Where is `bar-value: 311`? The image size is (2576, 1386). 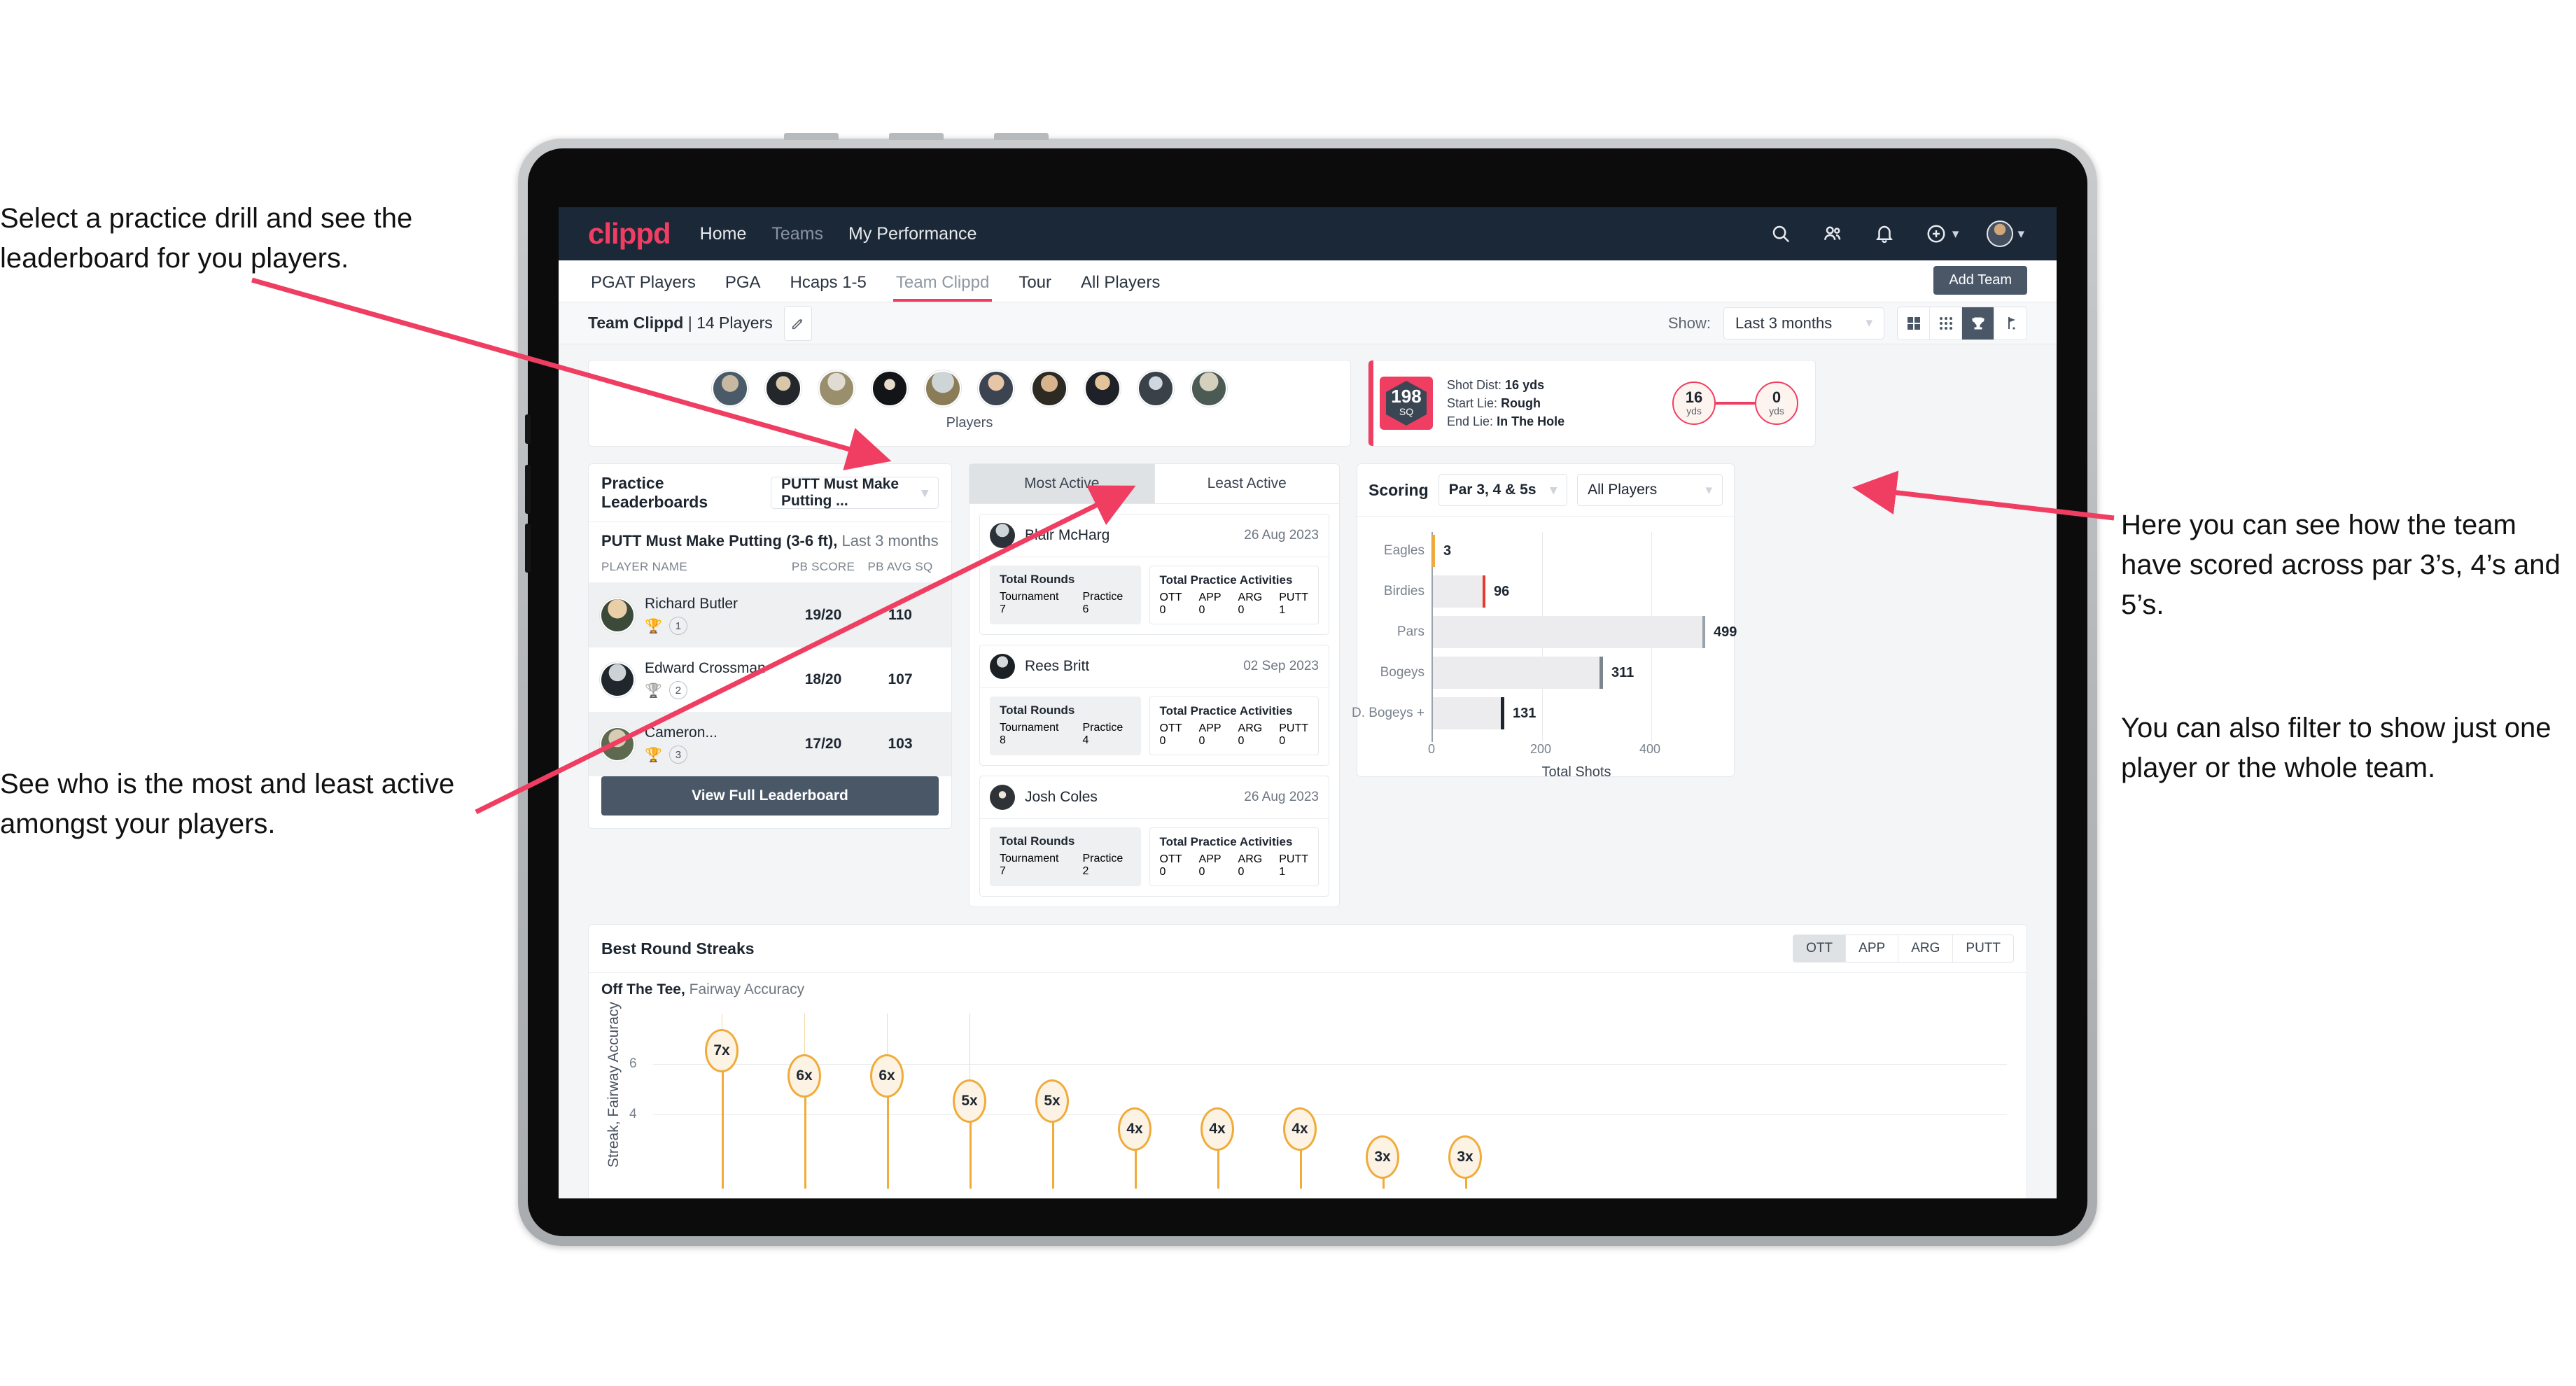 bar-value: 311 is located at coordinates (1622, 672).